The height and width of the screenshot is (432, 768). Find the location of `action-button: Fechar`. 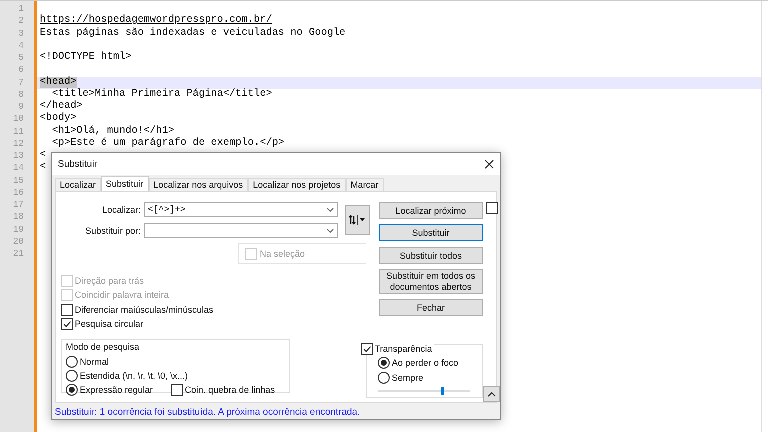

action-button: Fechar is located at coordinates (431, 307).